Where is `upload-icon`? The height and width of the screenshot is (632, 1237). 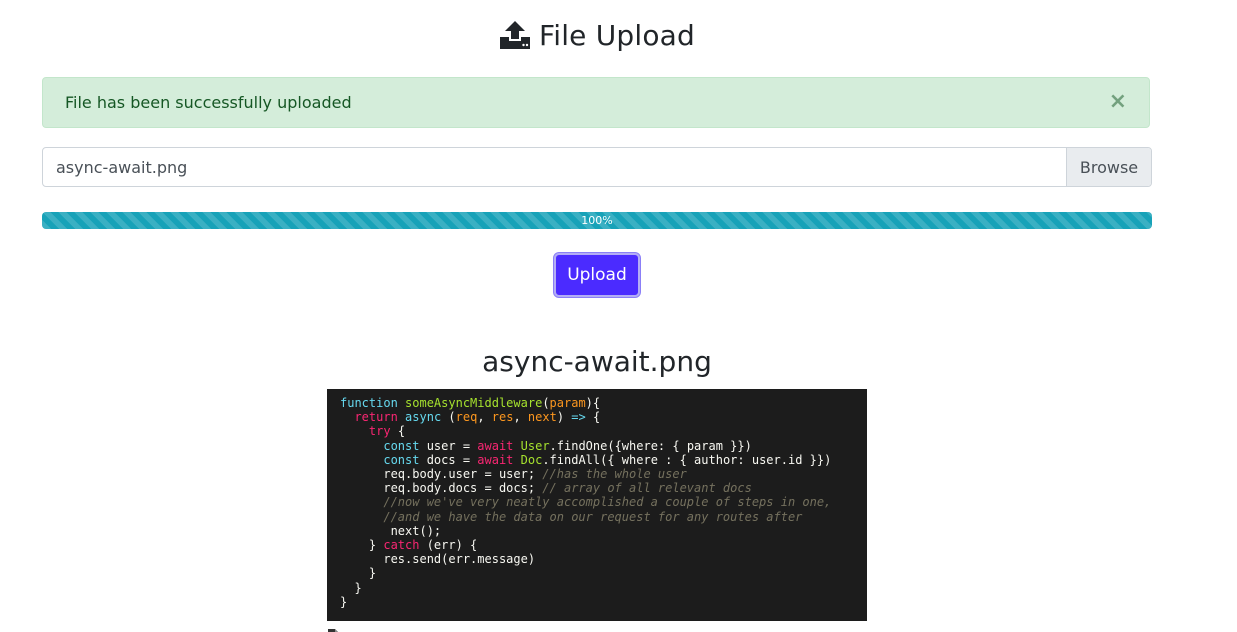 upload-icon is located at coordinates (515, 35).